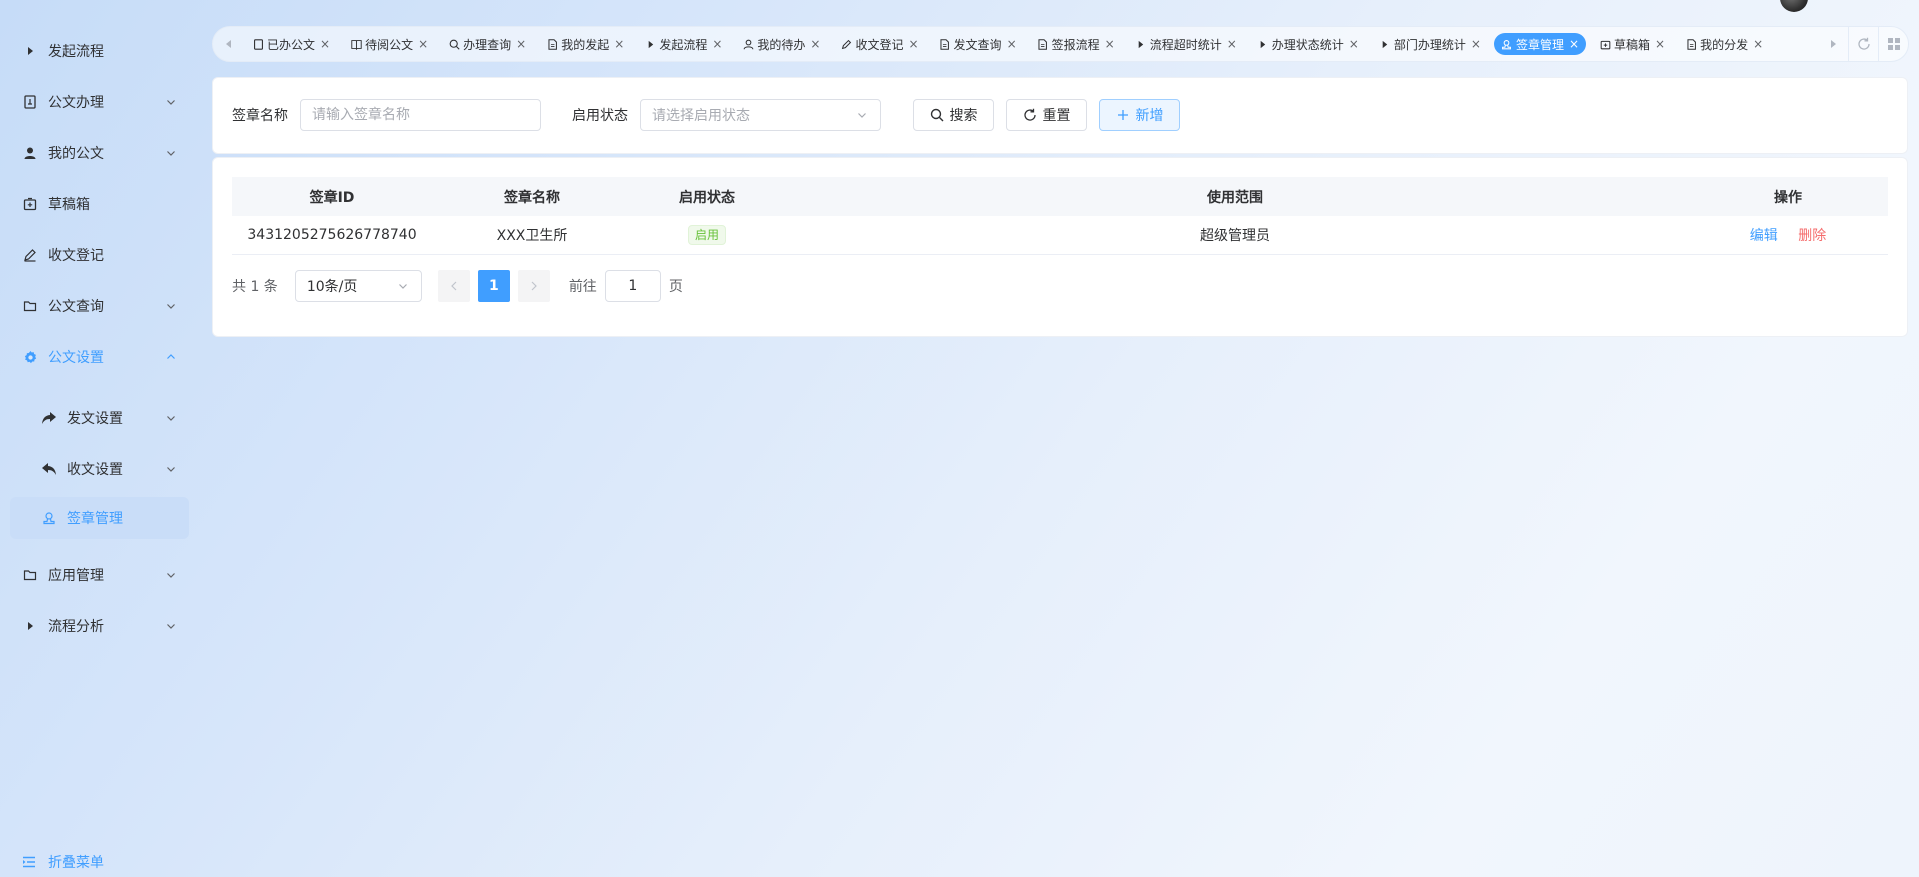 Image resolution: width=1919 pixels, height=877 pixels. I want to click on cell-seal-id: 3431205275626778740, so click(332, 235).